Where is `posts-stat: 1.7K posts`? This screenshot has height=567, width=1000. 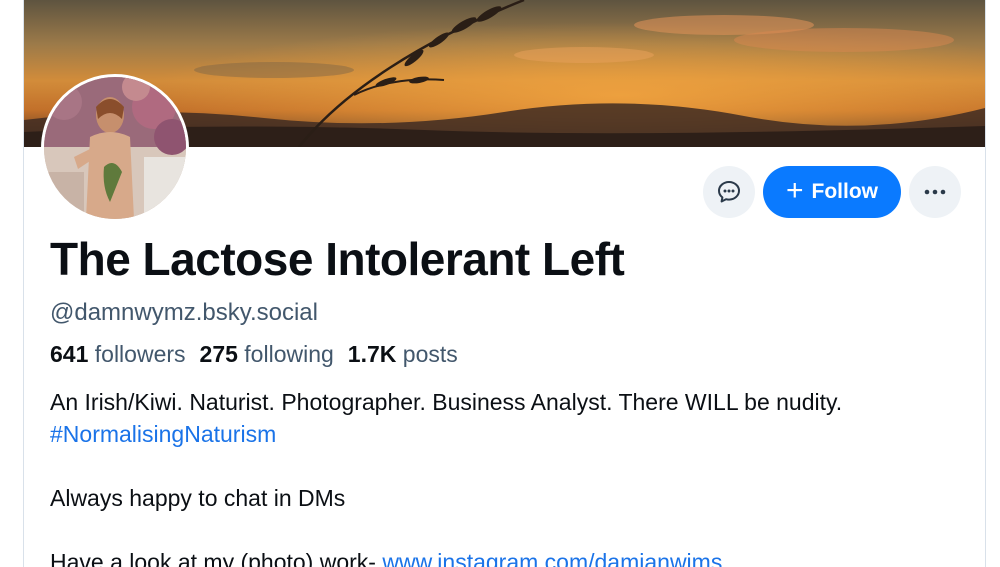 posts-stat: 1.7K posts is located at coordinates (403, 354).